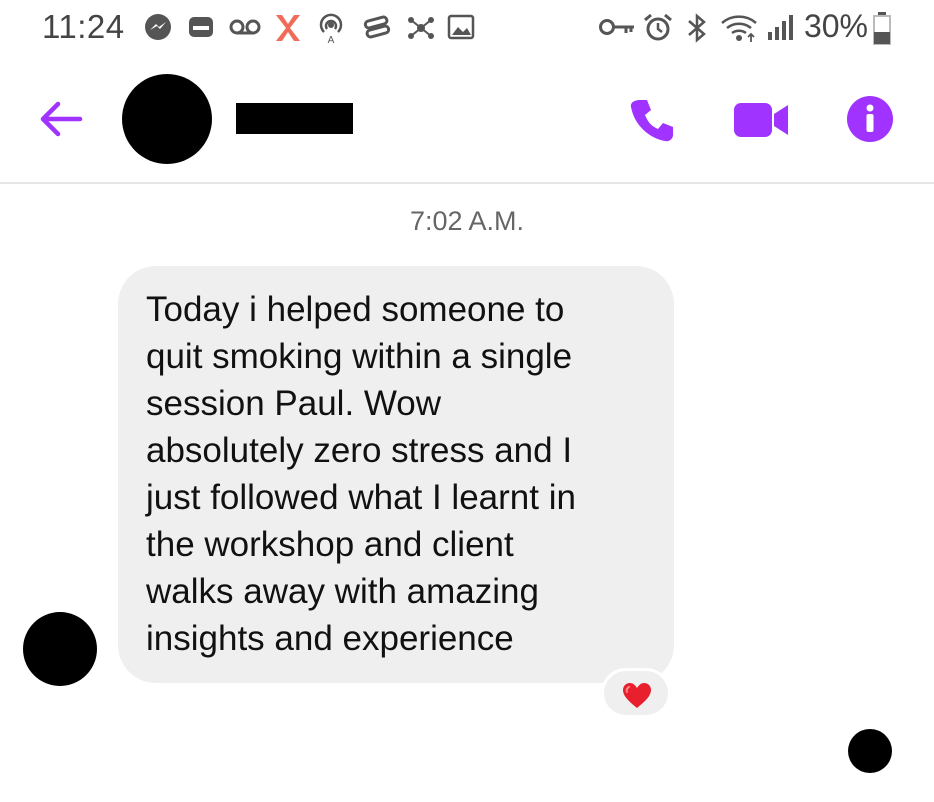  Describe the element at coordinates (359, 450) in the screenshot. I see `message-line: absolutely zero stress and I` at that location.